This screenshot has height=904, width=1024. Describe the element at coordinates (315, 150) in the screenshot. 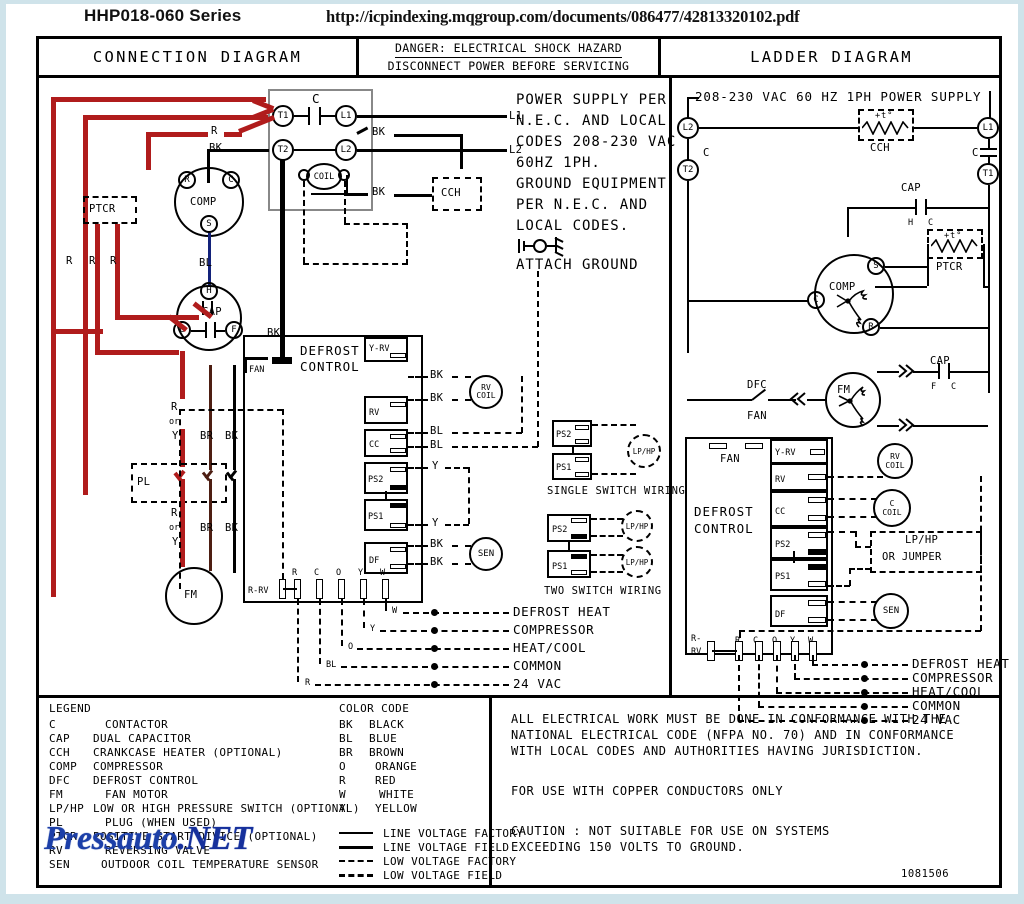

I see `wire-t2-l2` at that location.